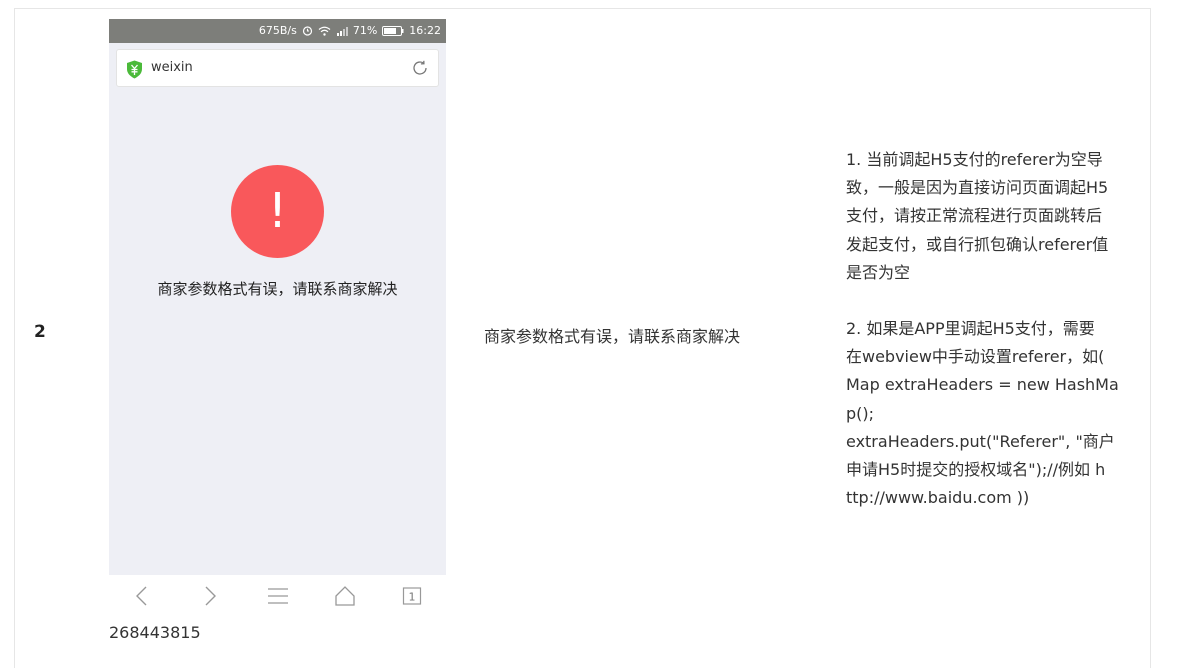 This screenshot has width=1199, height=668. Describe the element at coordinates (612, 336) in the screenshot. I see `error-description: 商家参数格式有误，请联系商家解决` at that location.